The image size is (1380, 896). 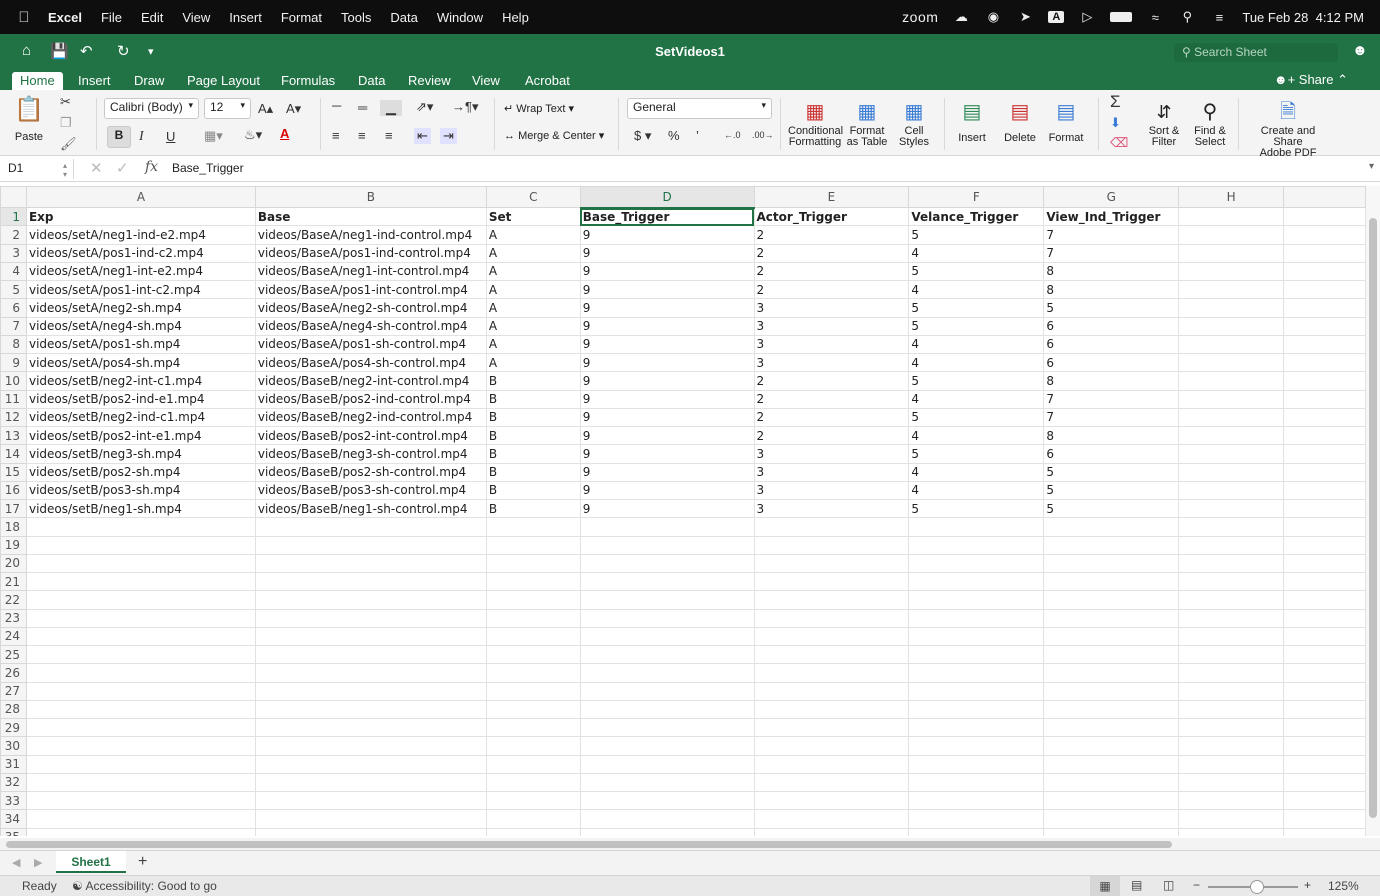 What do you see at coordinates (1311, 80) in the screenshot?
I see `share-button: ☻+ Share ⌃` at bounding box center [1311, 80].